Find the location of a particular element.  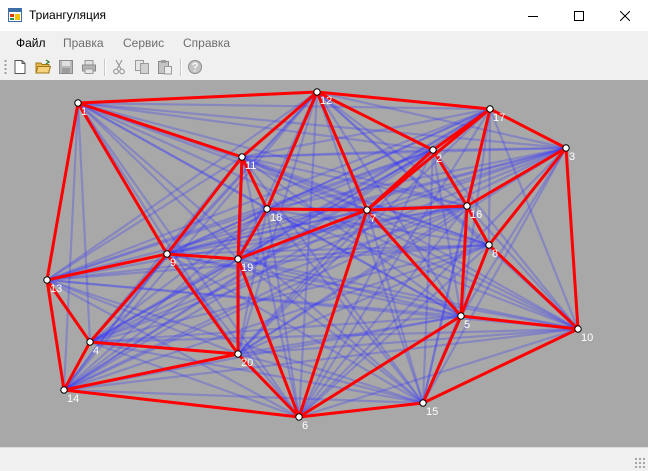

point-label: 17 is located at coordinates (499, 118).